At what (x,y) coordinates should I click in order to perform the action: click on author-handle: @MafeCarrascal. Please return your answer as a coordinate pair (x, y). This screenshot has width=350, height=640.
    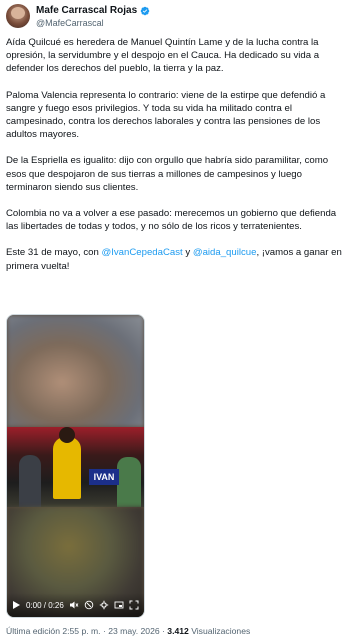
    Looking at the image, I should click on (70, 23).